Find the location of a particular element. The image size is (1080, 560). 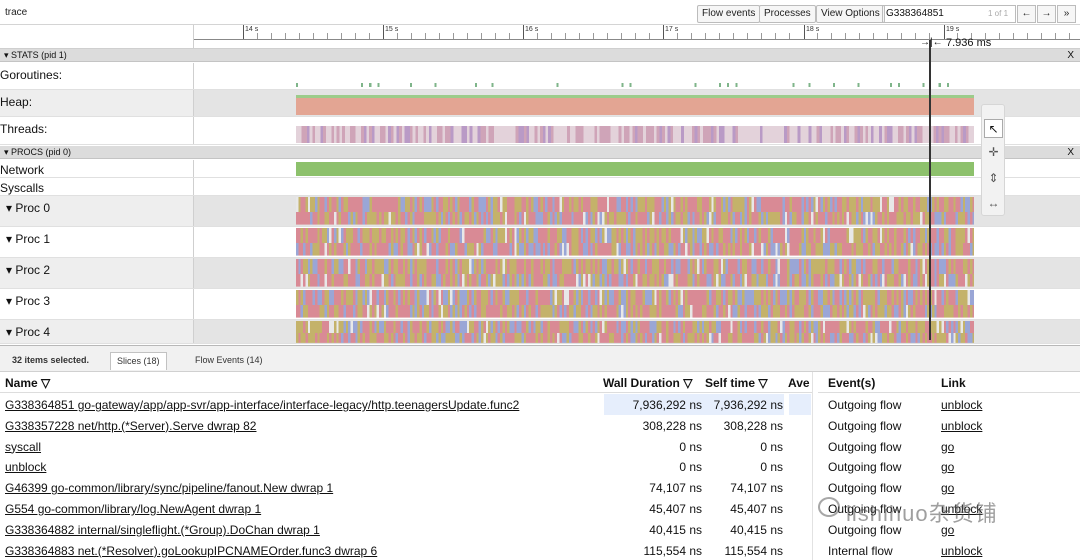

proc-2-slices is located at coordinates (635, 273).